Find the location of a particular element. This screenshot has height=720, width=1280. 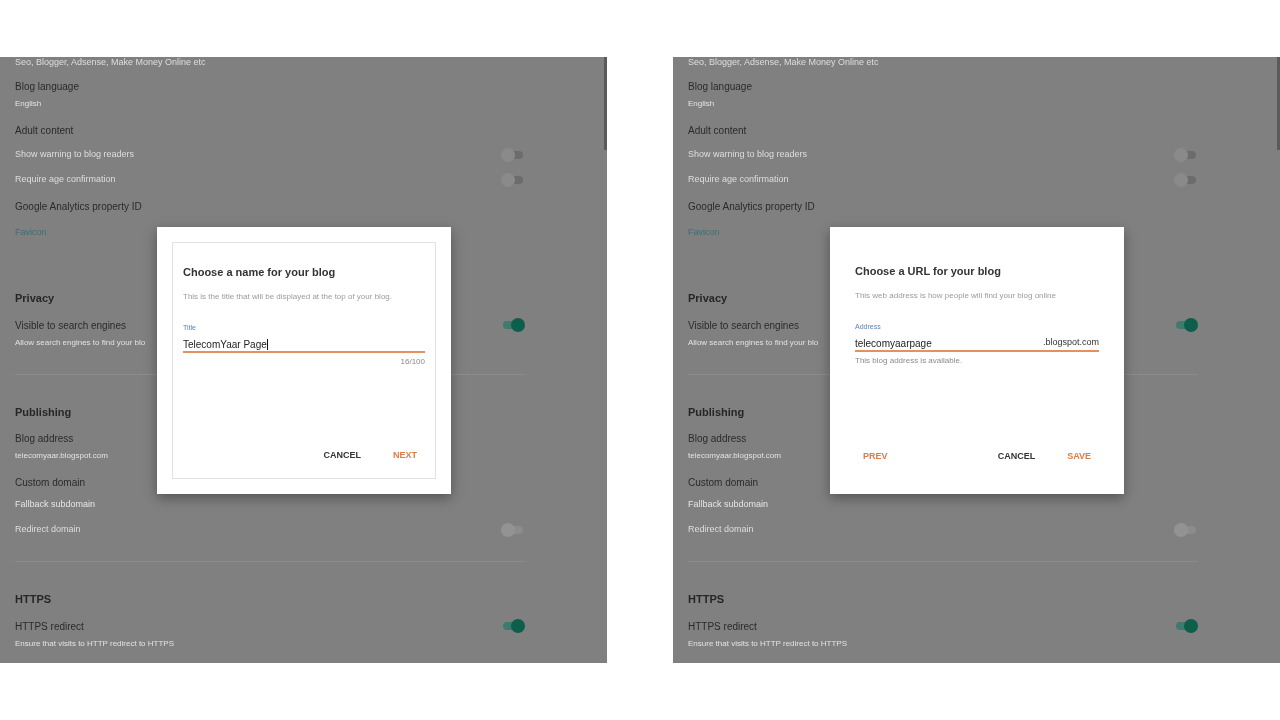

dialog-title: Choose a name for your blog is located at coordinates (260, 272).